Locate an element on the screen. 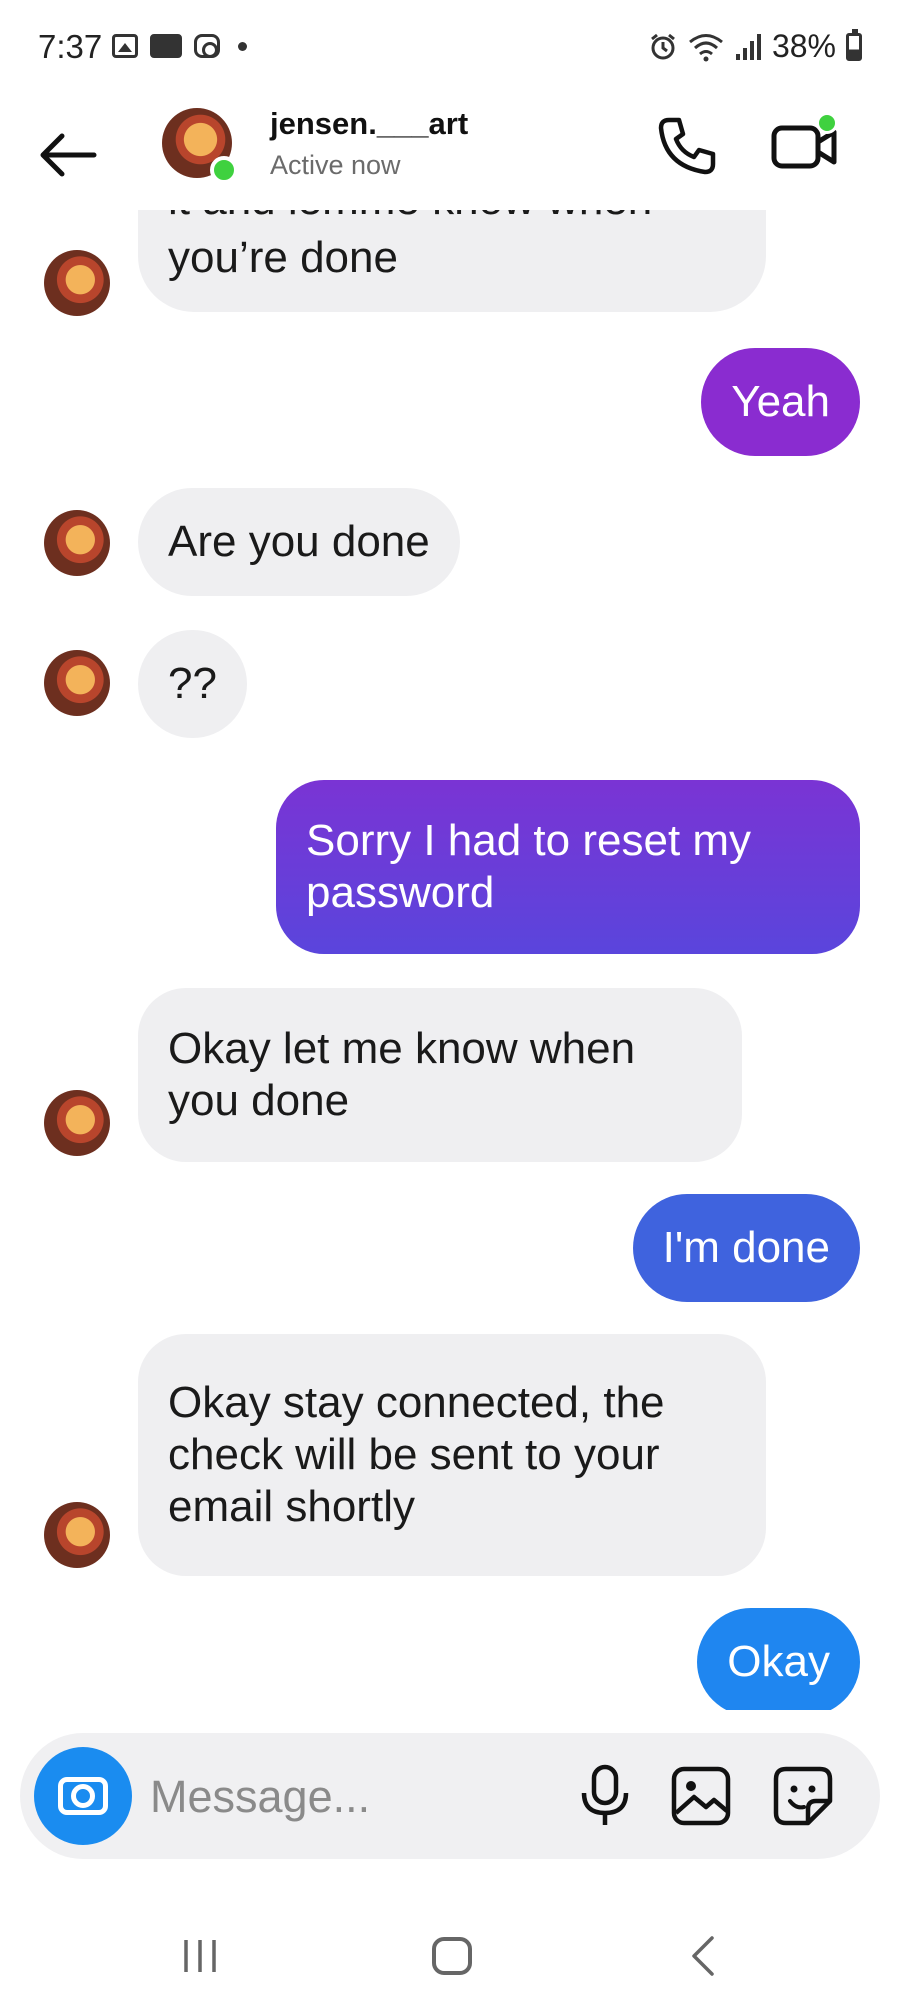 Image resolution: width=900 pixels, height=2001 pixels. profile-avatar is located at coordinates (200, 146).